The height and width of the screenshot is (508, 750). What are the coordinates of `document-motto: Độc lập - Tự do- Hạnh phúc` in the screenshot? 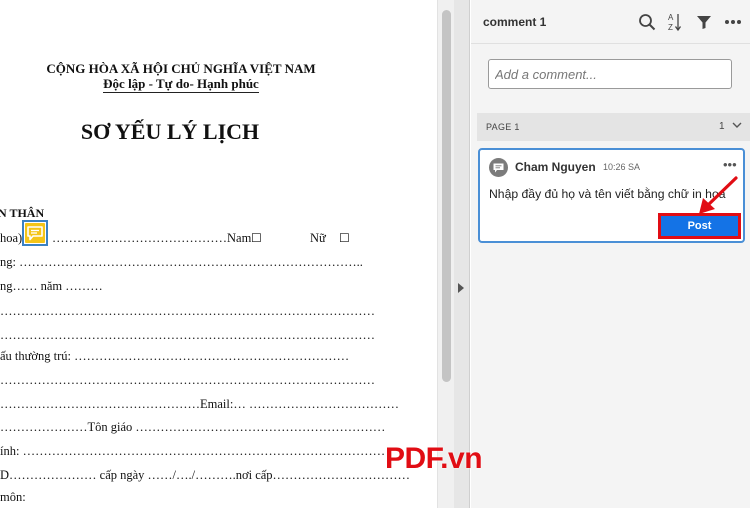 It's located at (181, 84).